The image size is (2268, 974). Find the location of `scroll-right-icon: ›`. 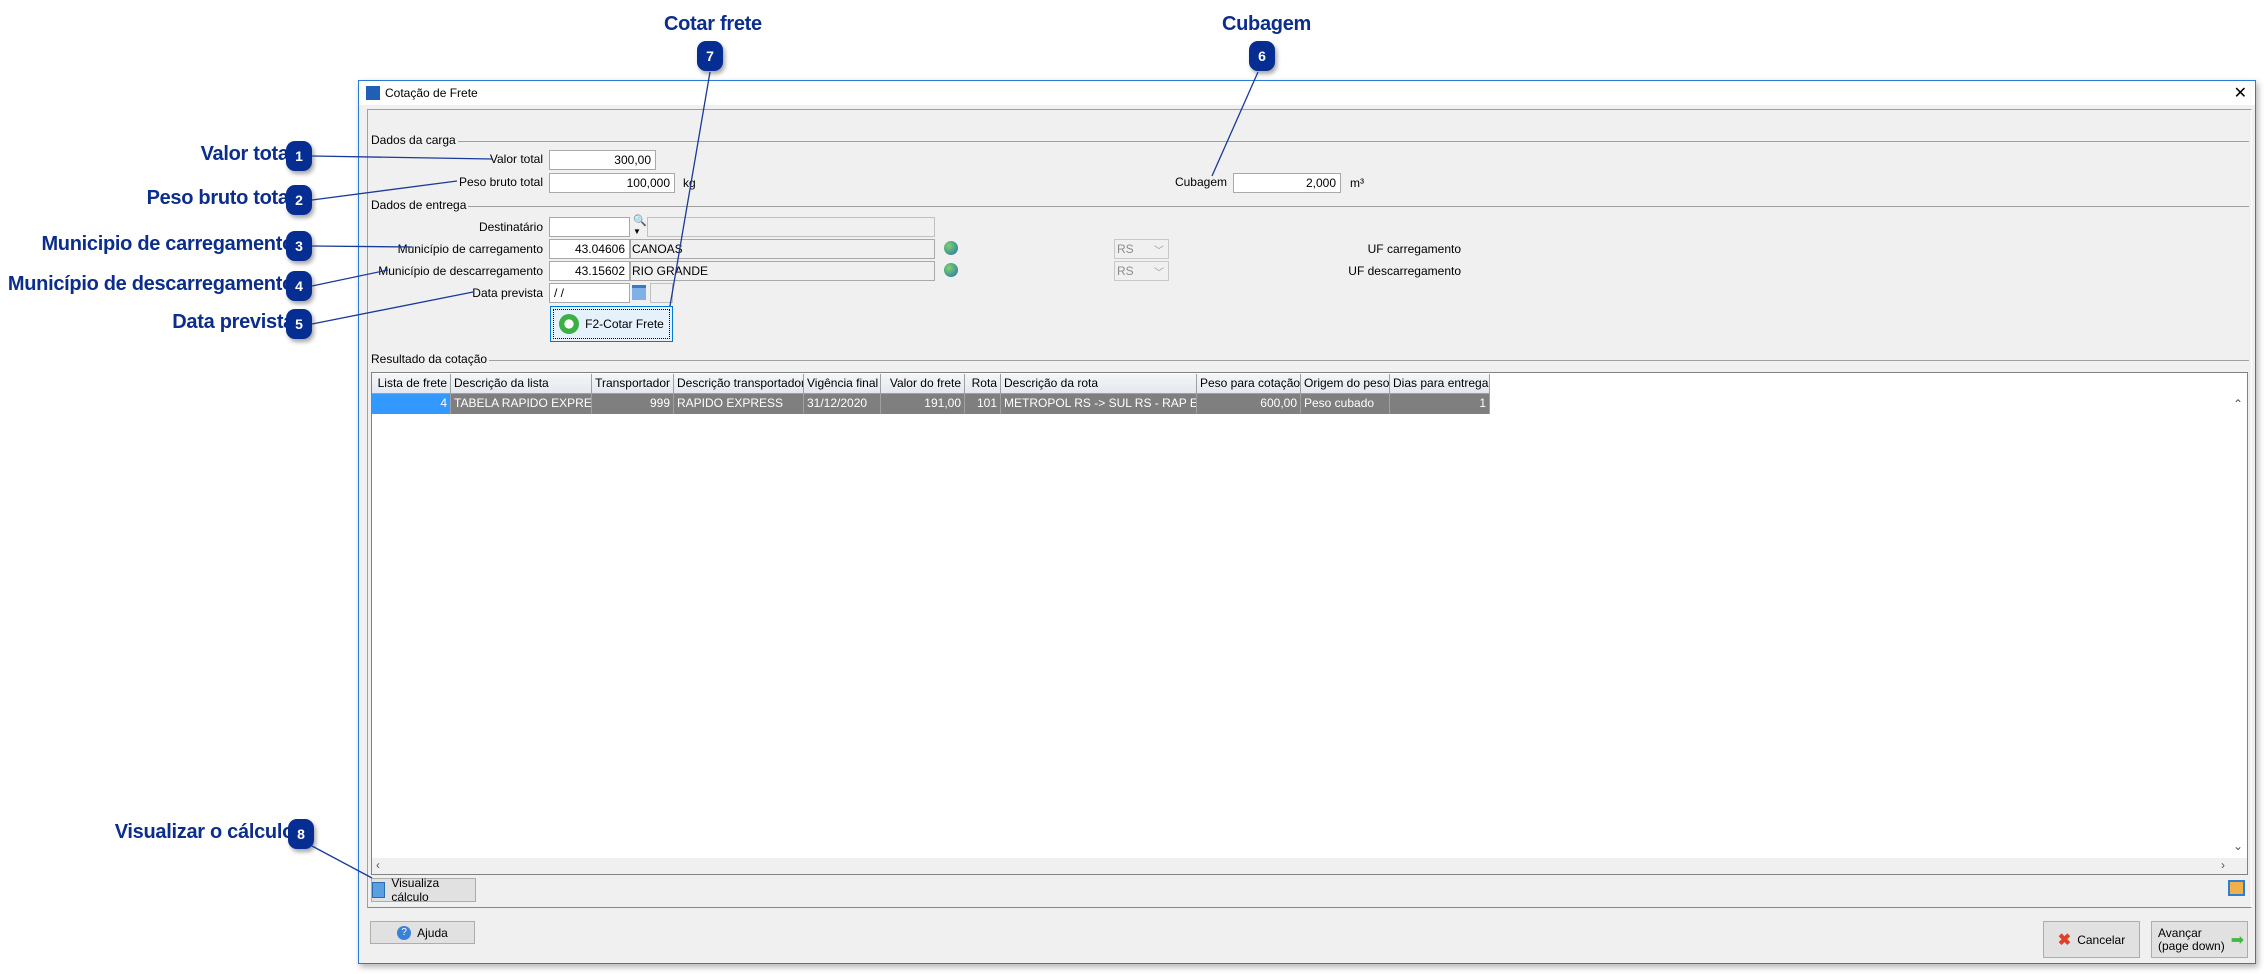

scroll-right-icon: › is located at coordinates (2223, 865).